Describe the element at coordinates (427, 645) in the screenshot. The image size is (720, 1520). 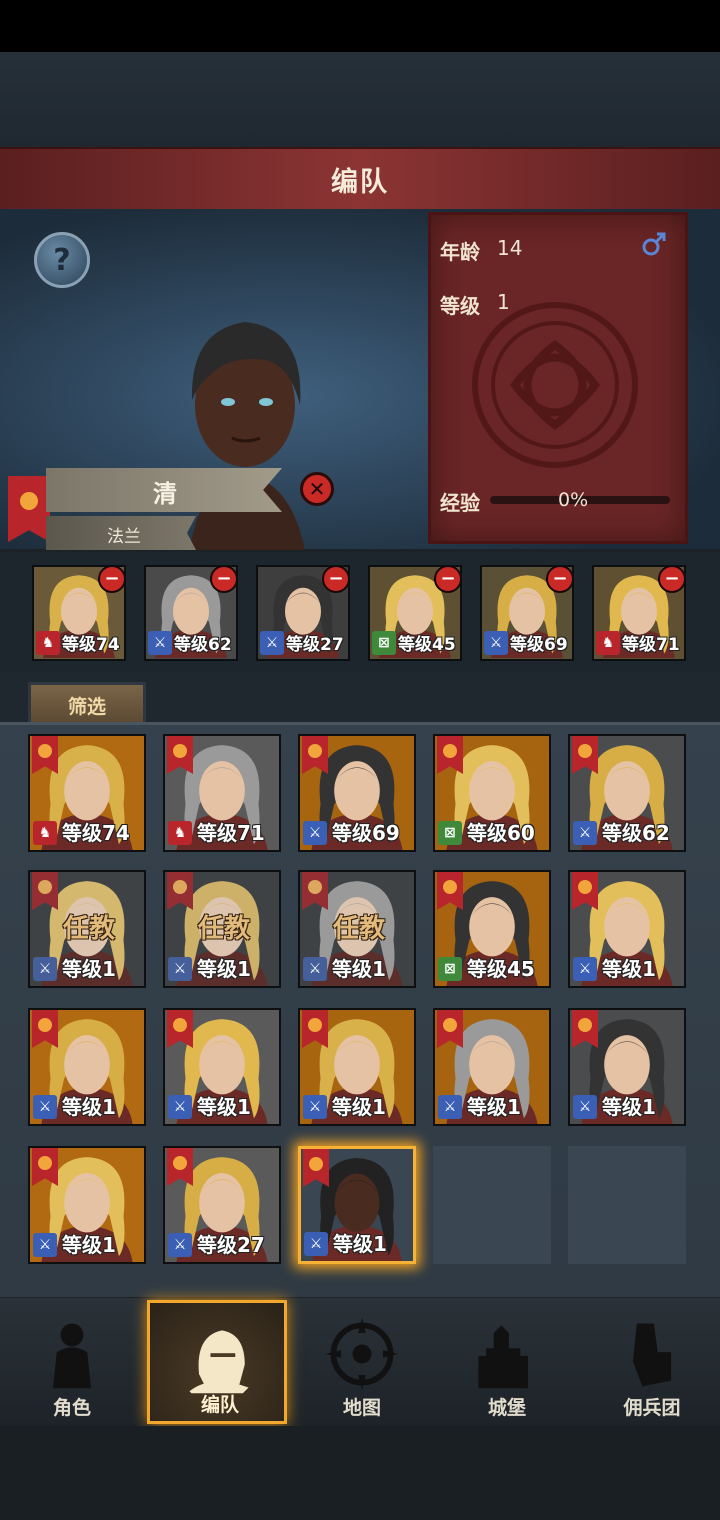
I see `team-member-level: 等级45` at that location.